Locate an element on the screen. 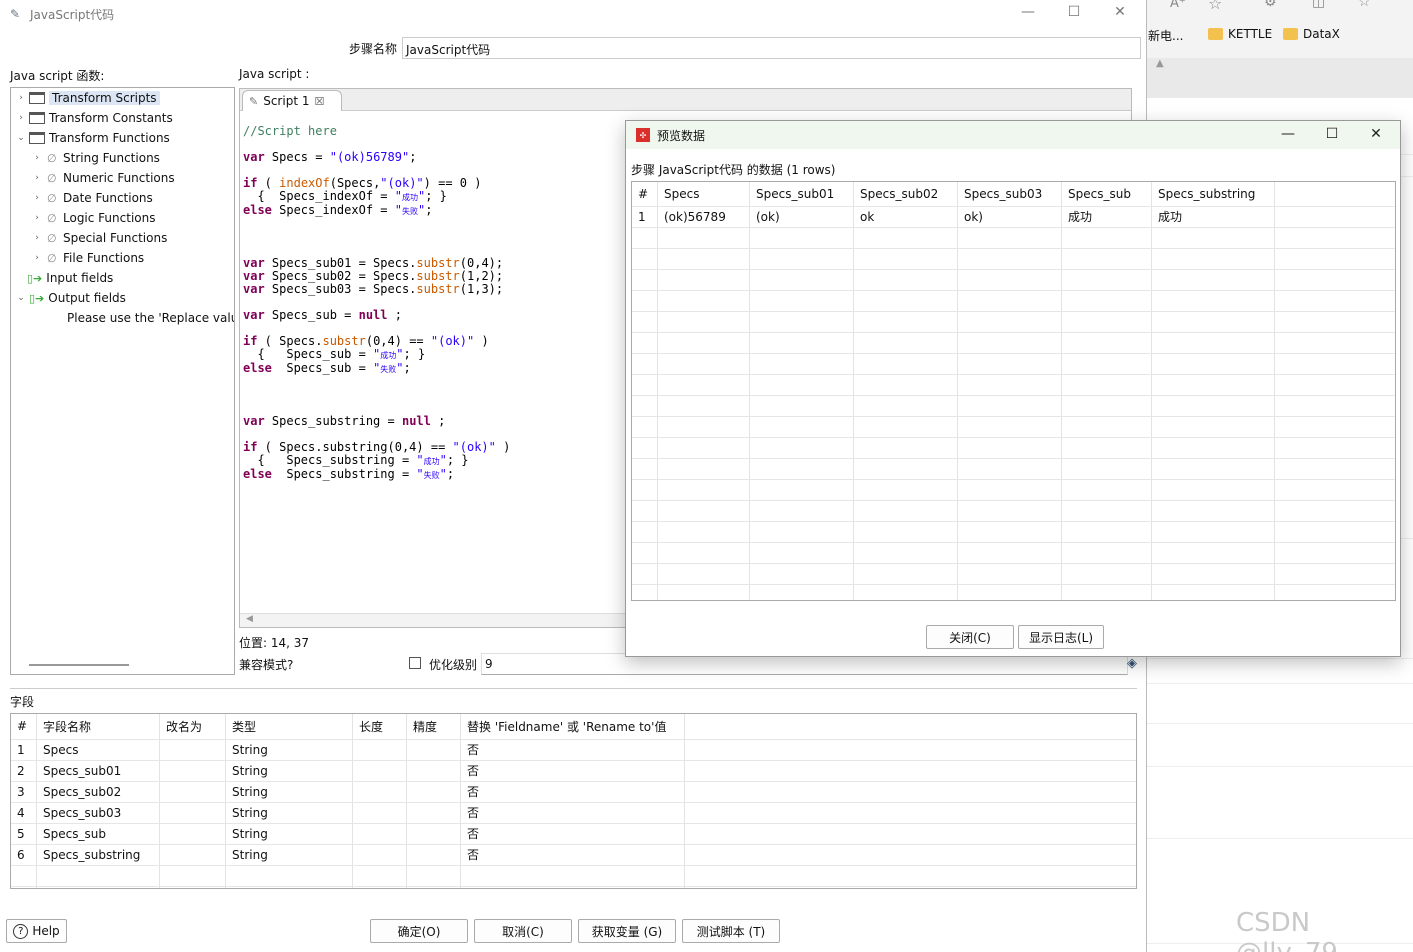 Image resolution: width=1413 pixels, height=952 pixels. read-aloud-icon: A⁺ is located at coordinates (1178, 5).